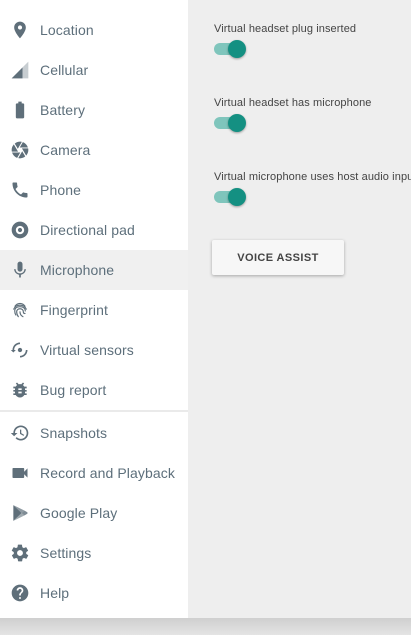 The image size is (411, 635). Describe the element at coordinates (66, 553) in the screenshot. I see `sidebar-item-label: Settings` at that location.